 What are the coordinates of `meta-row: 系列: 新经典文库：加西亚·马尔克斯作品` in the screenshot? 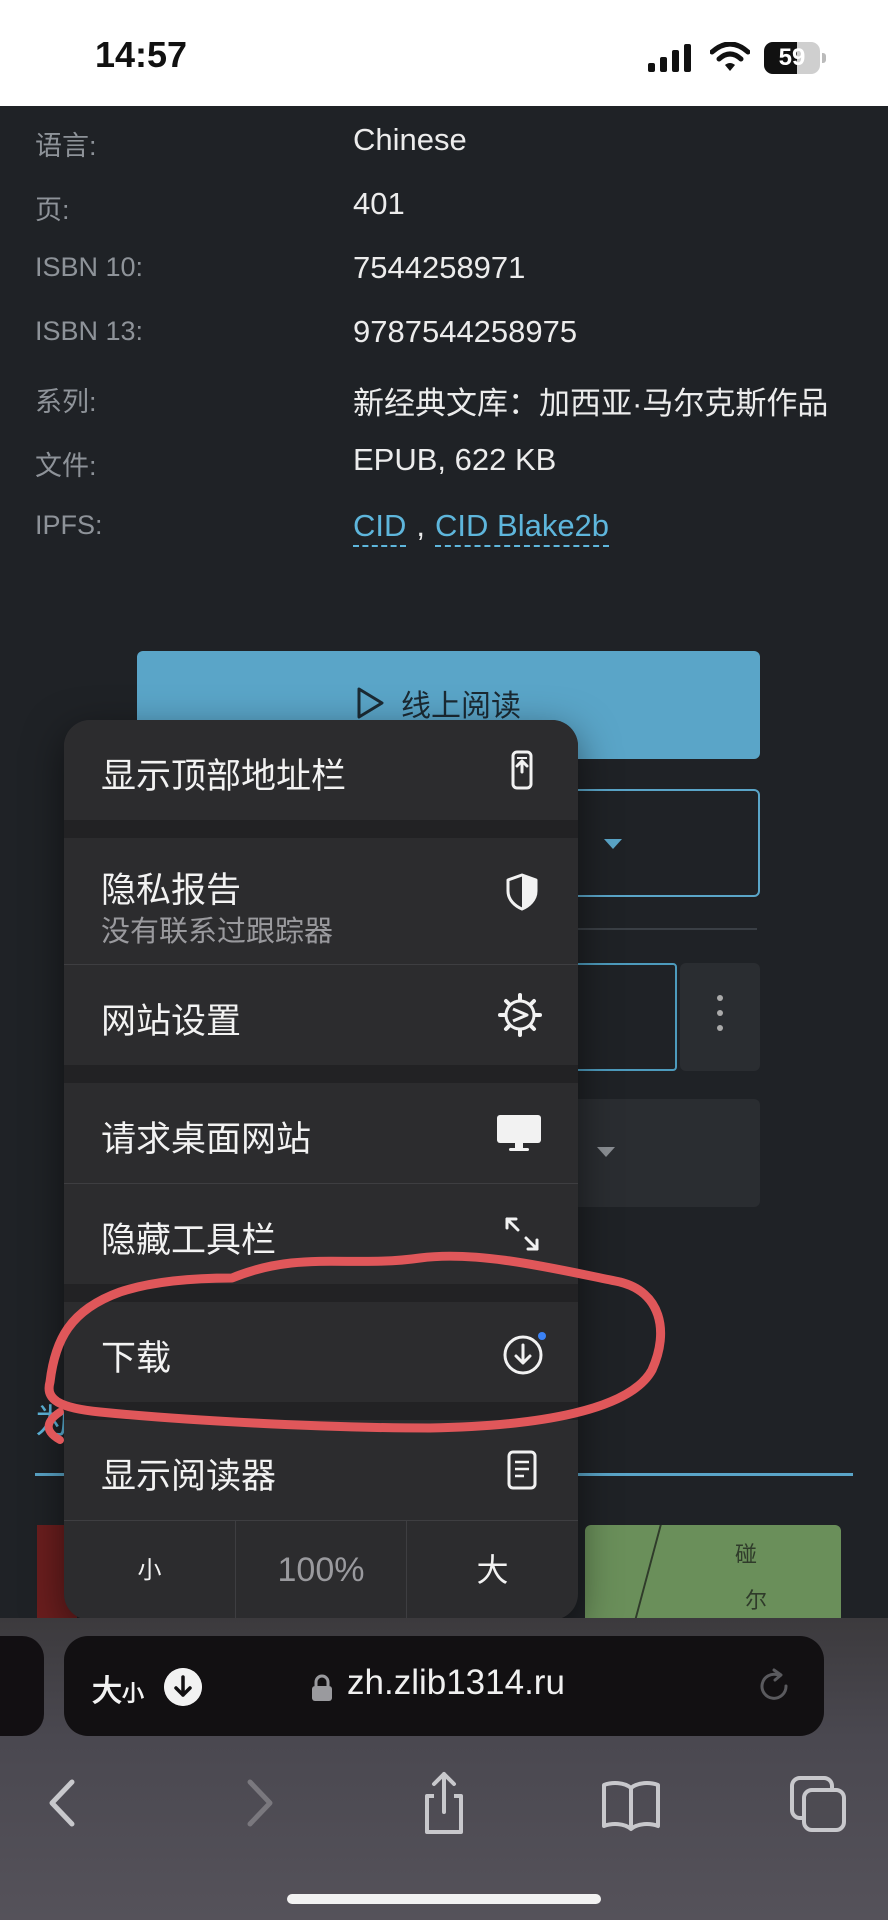 It's located at (444, 400).